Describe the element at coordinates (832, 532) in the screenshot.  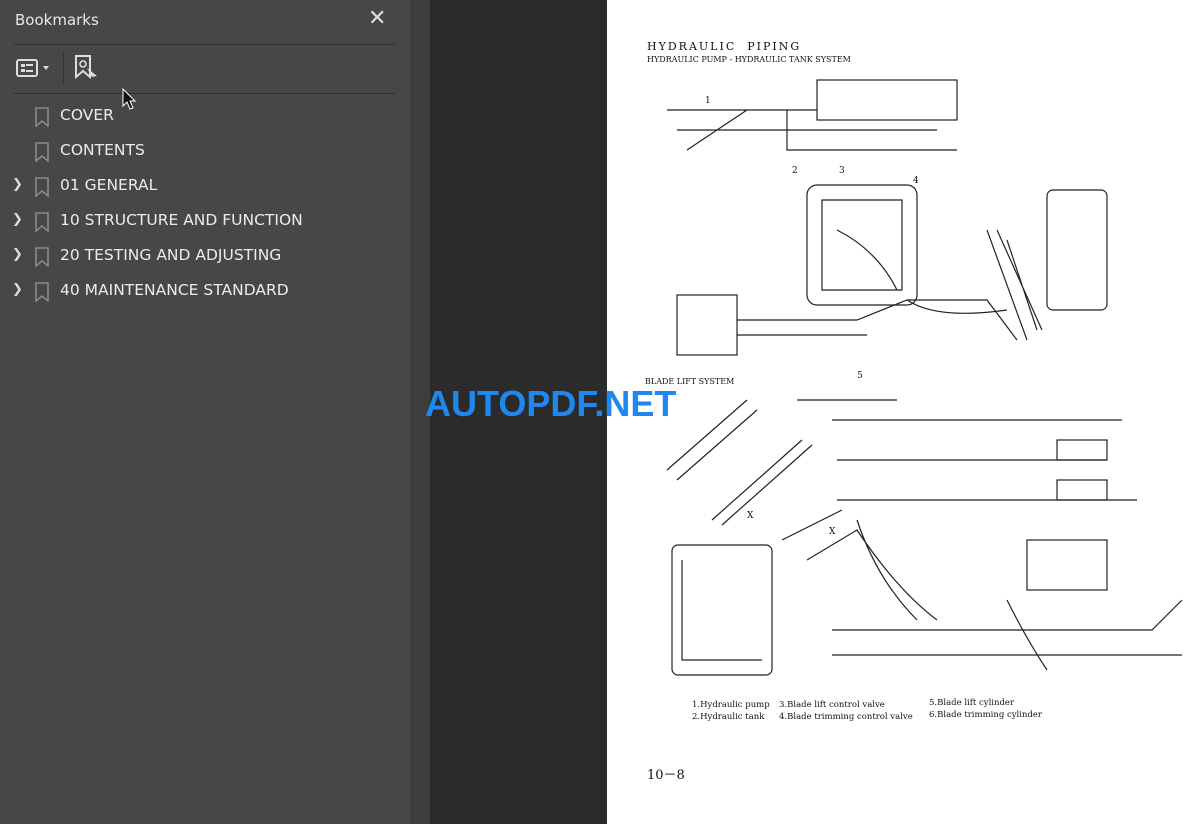
I see `callout-x2: X` at that location.